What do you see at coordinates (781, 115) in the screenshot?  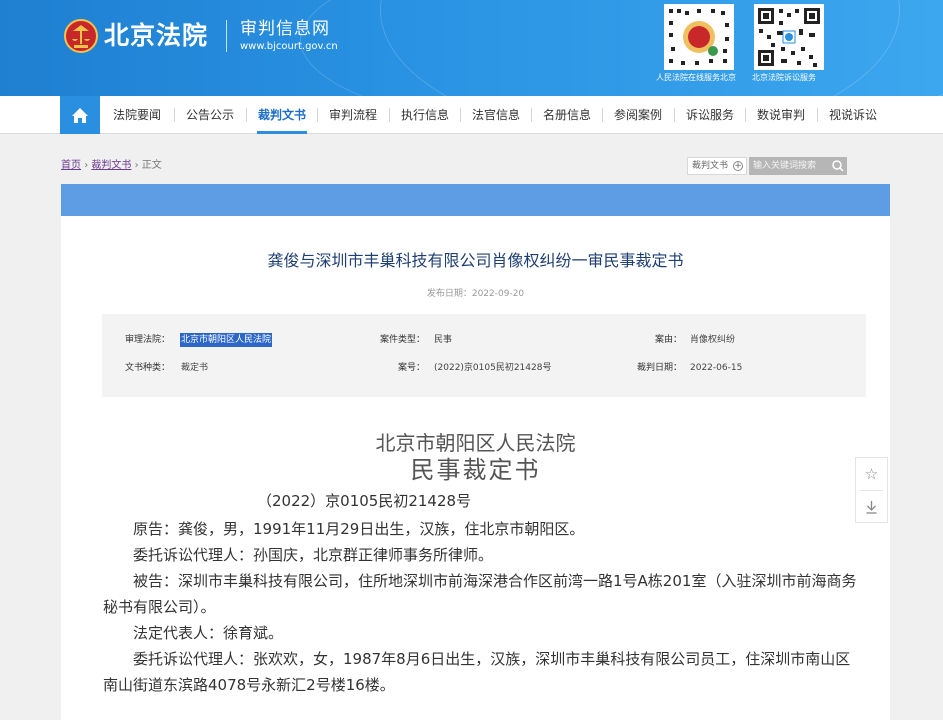 I see `nav-item: 数说审判` at bounding box center [781, 115].